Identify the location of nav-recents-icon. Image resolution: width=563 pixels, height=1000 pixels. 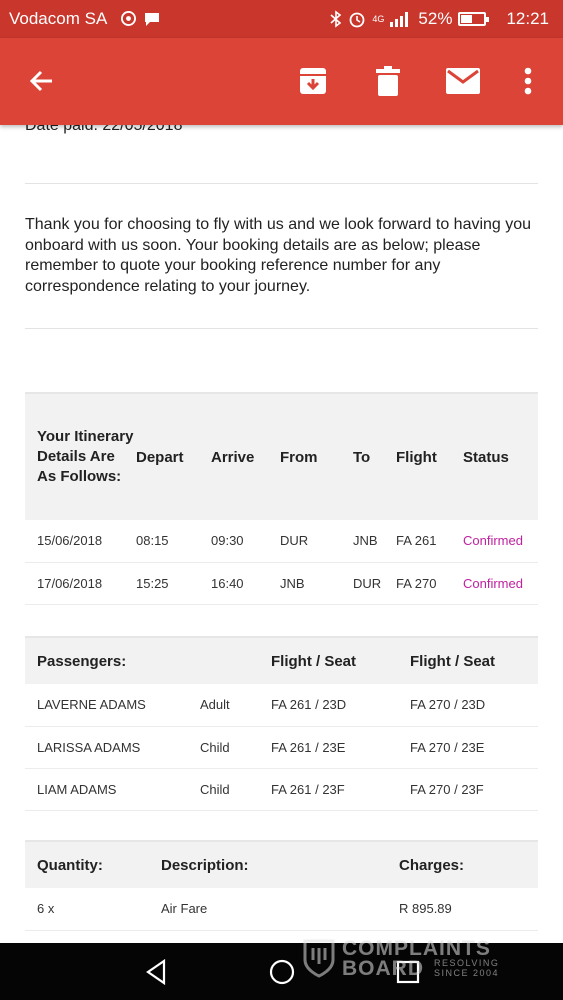
(408, 972).